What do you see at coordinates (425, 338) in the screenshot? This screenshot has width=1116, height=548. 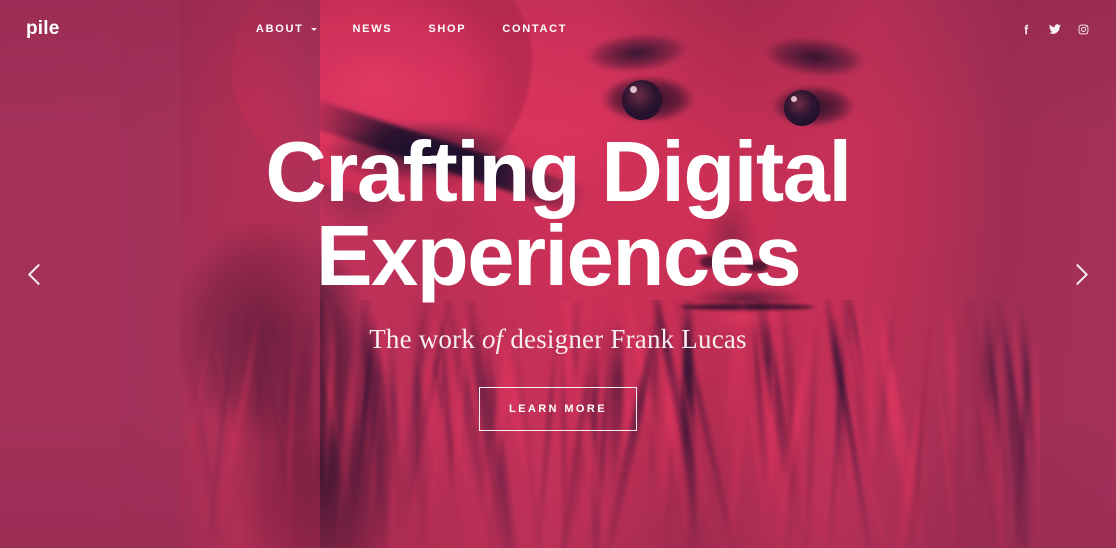 I see `hero-subtitle-before: The work` at bounding box center [425, 338].